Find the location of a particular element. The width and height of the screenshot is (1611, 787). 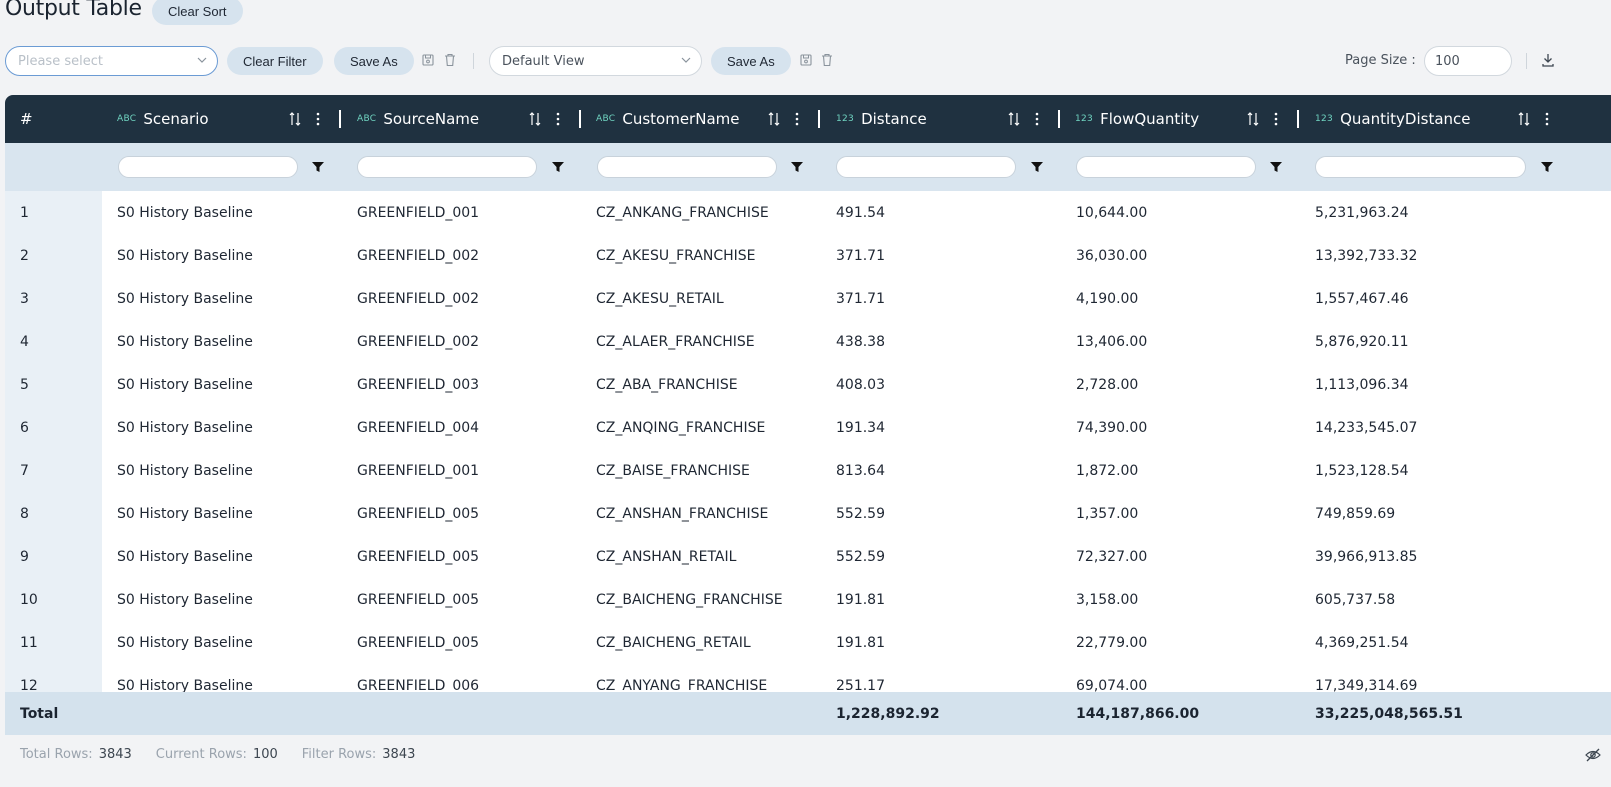

row-index: 10 is located at coordinates (29, 599).